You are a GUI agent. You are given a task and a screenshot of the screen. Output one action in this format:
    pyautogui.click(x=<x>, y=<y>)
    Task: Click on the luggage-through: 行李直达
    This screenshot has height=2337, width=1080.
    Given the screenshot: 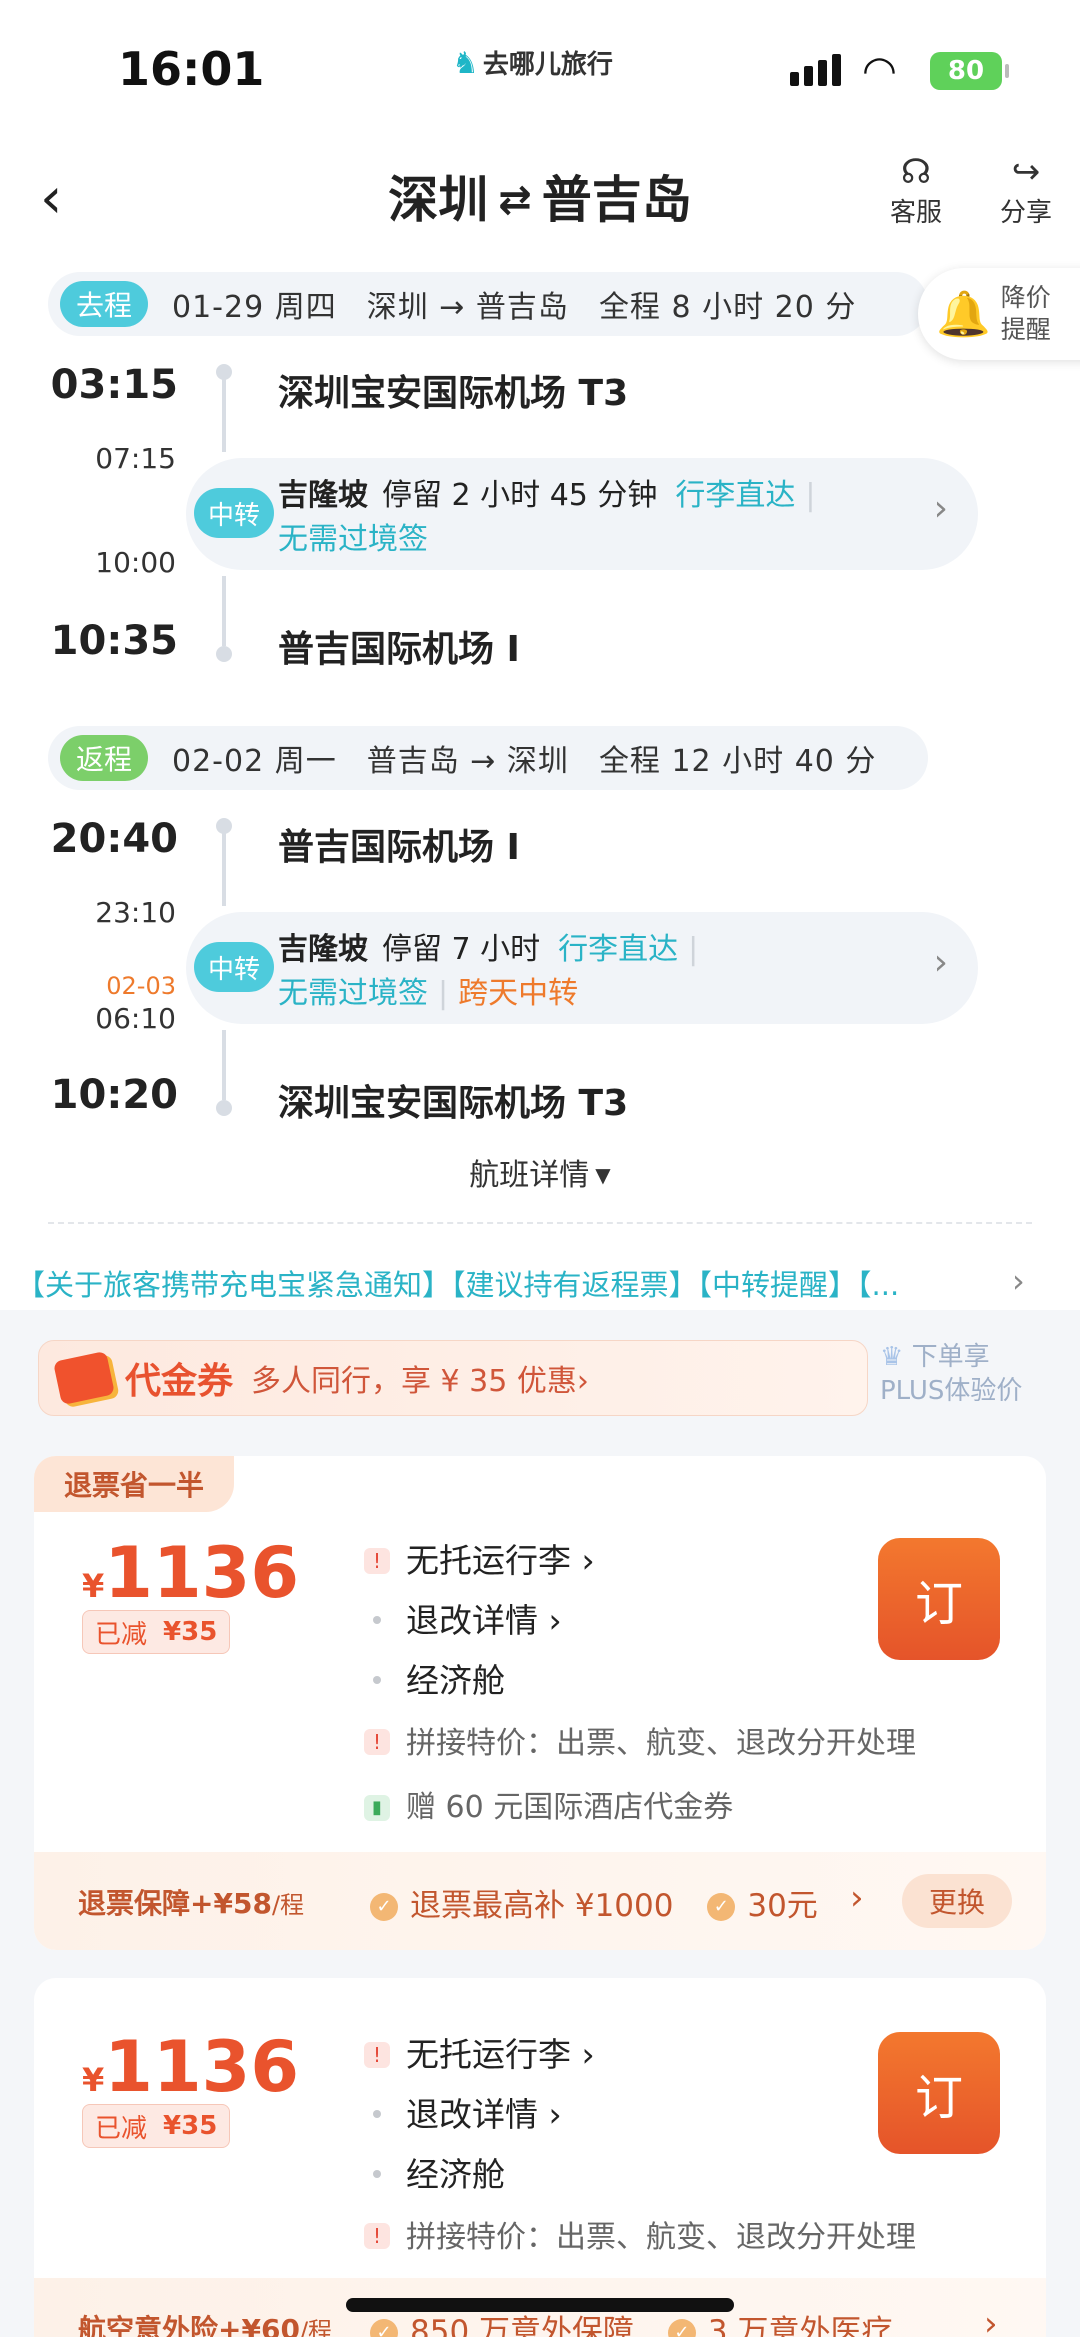 What is the action you would take?
    pyautogui.click(x=735, y=495)
    